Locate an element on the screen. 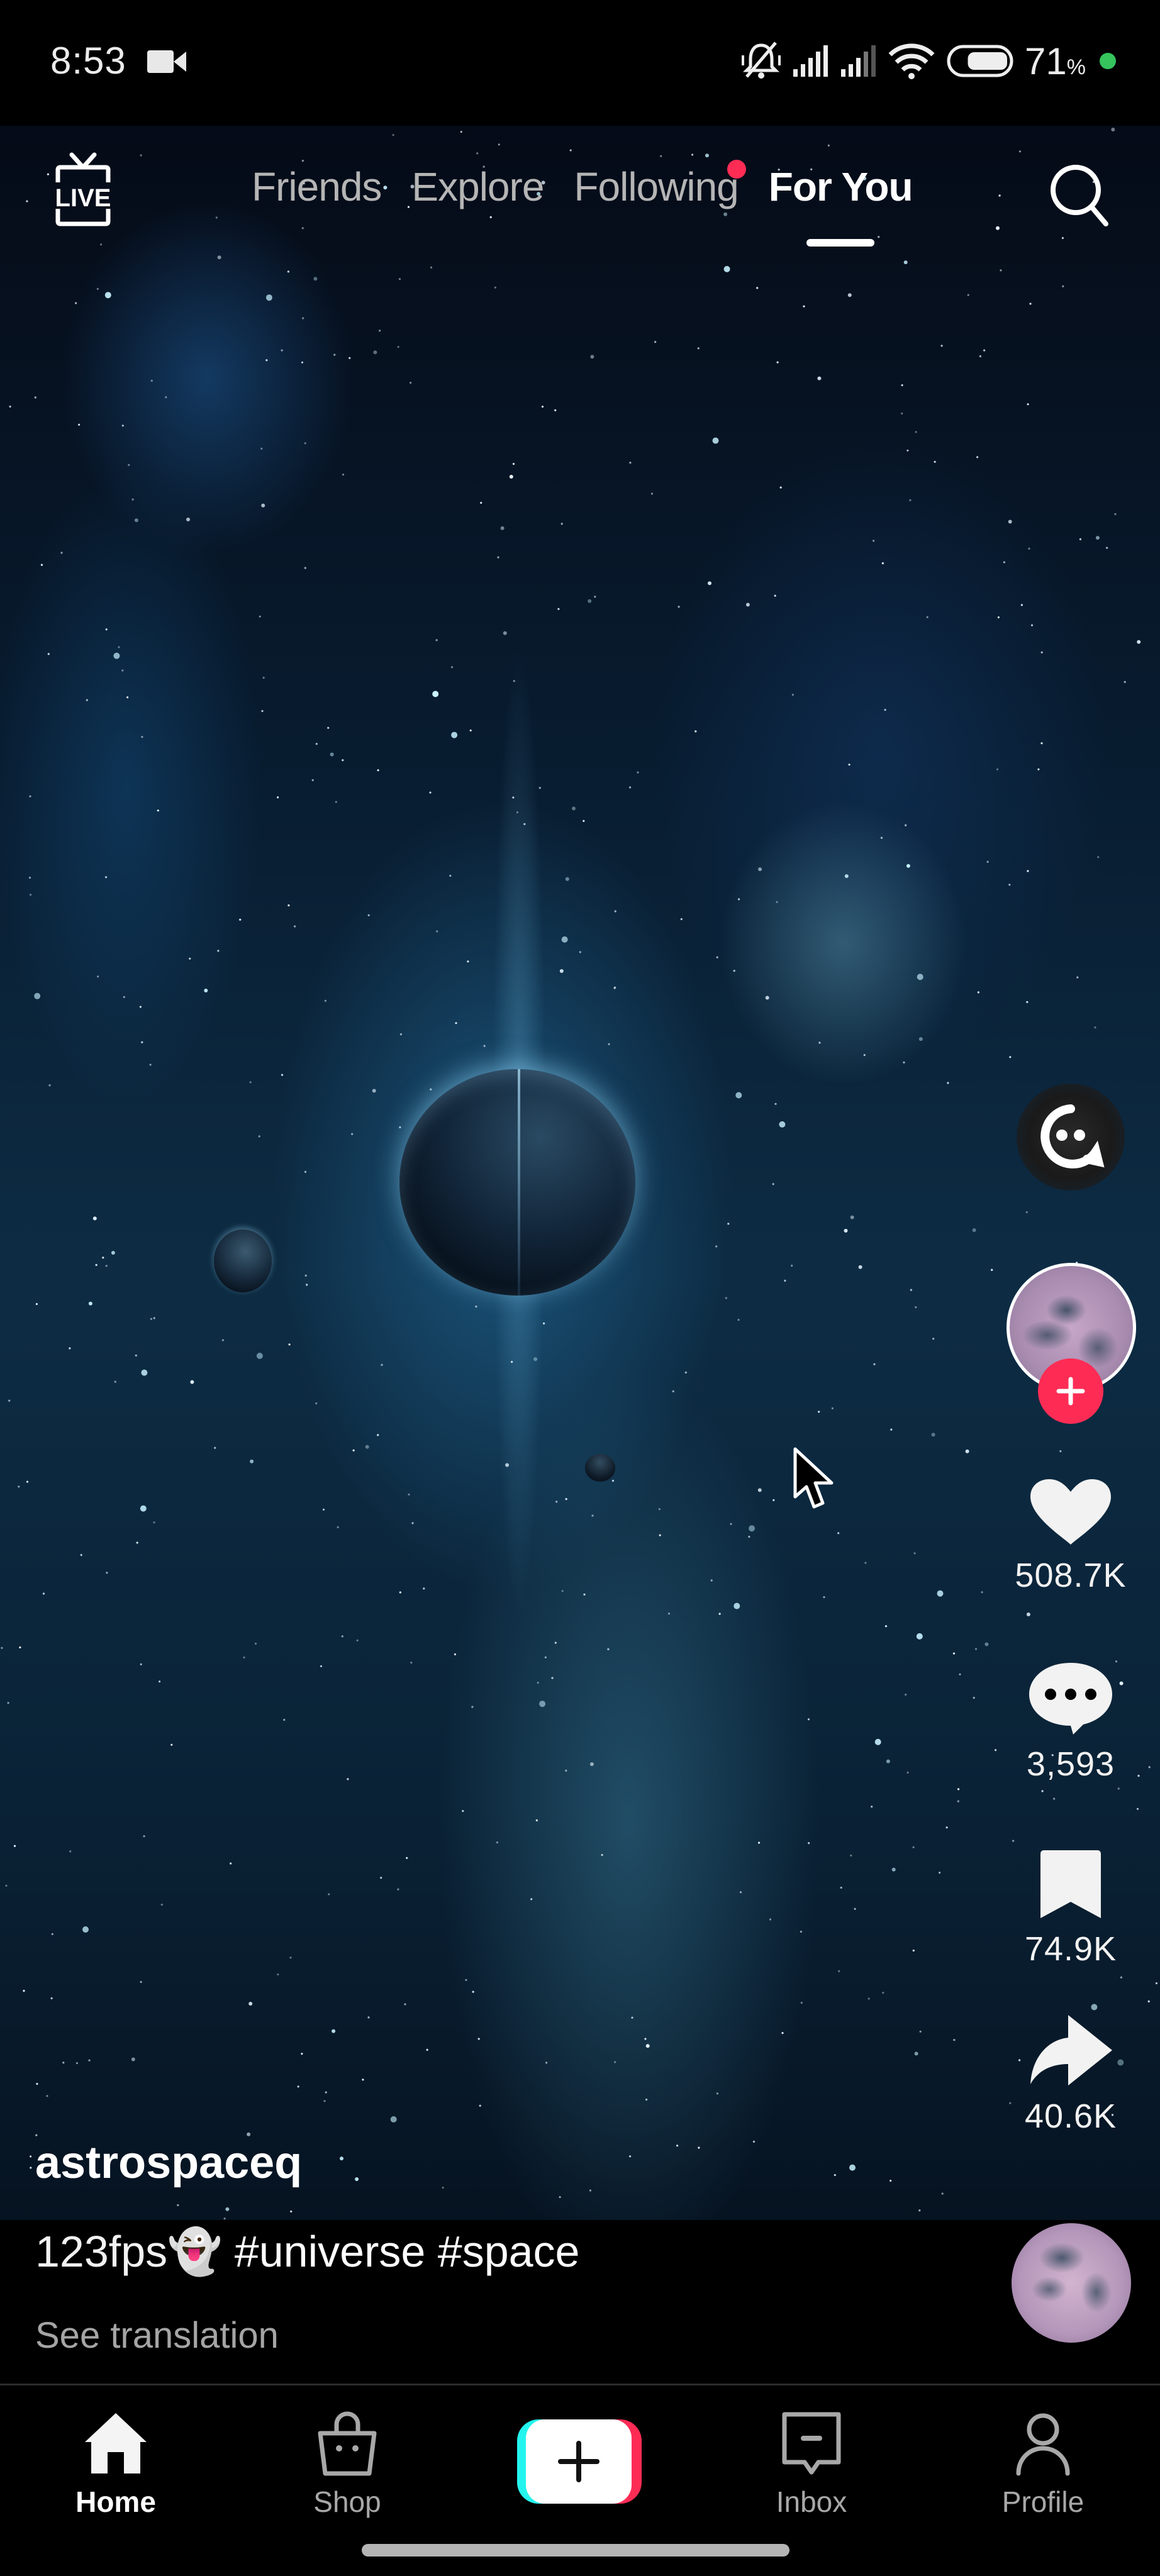  tab-friends: Friends is located at coordinates (317, 187).